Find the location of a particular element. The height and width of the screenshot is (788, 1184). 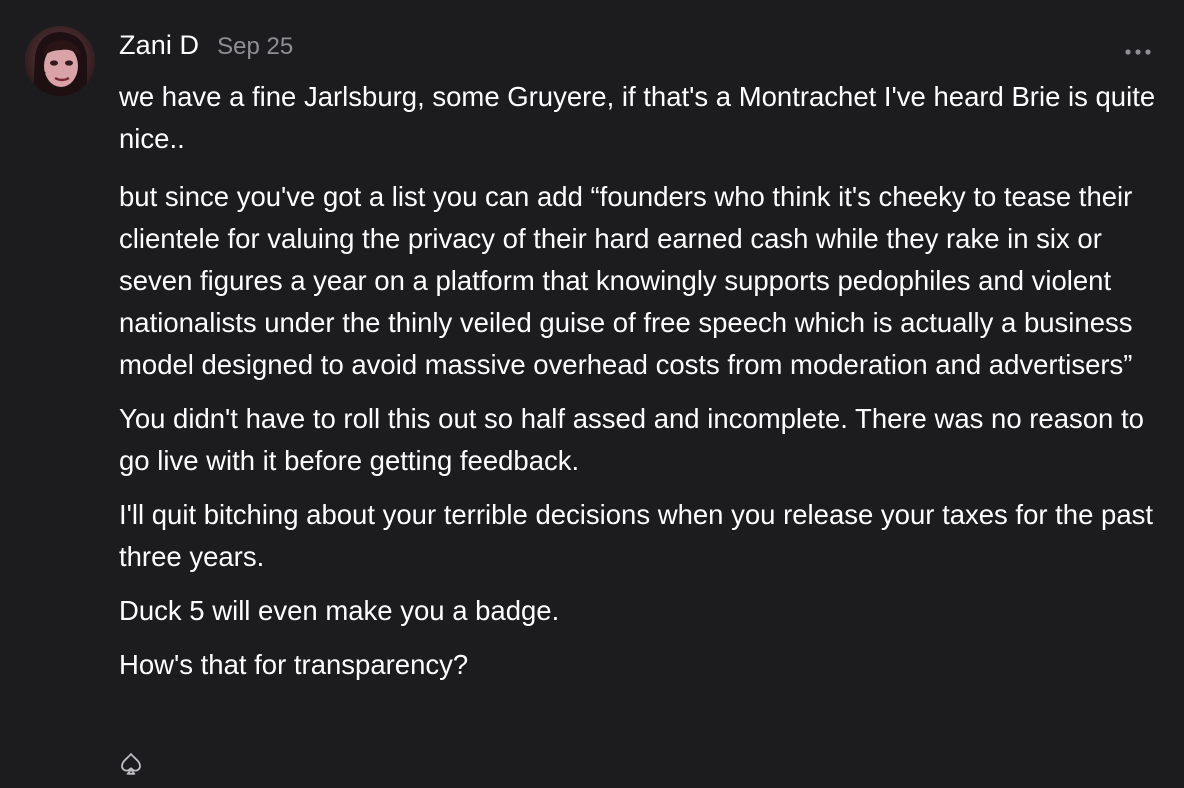

more-options-icon is located at coordinates (1138, 49).